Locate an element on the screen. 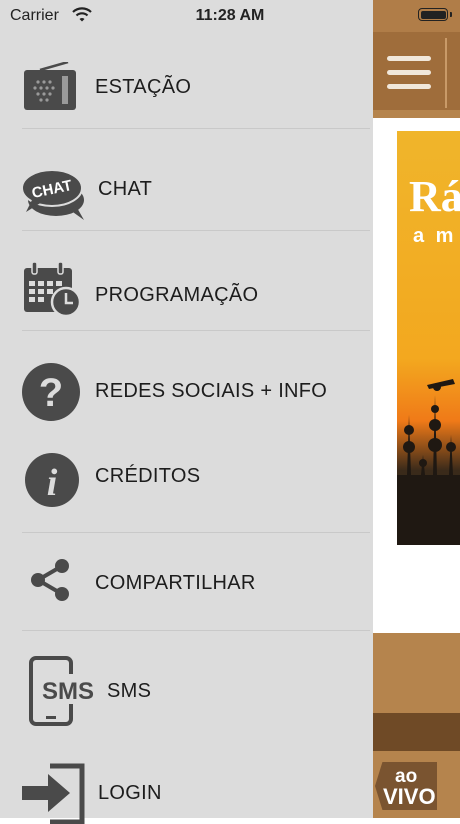 Image resolution: width=460 pixels, height=824 pixels. question-icon: ? is located at coordinates (51, 392).